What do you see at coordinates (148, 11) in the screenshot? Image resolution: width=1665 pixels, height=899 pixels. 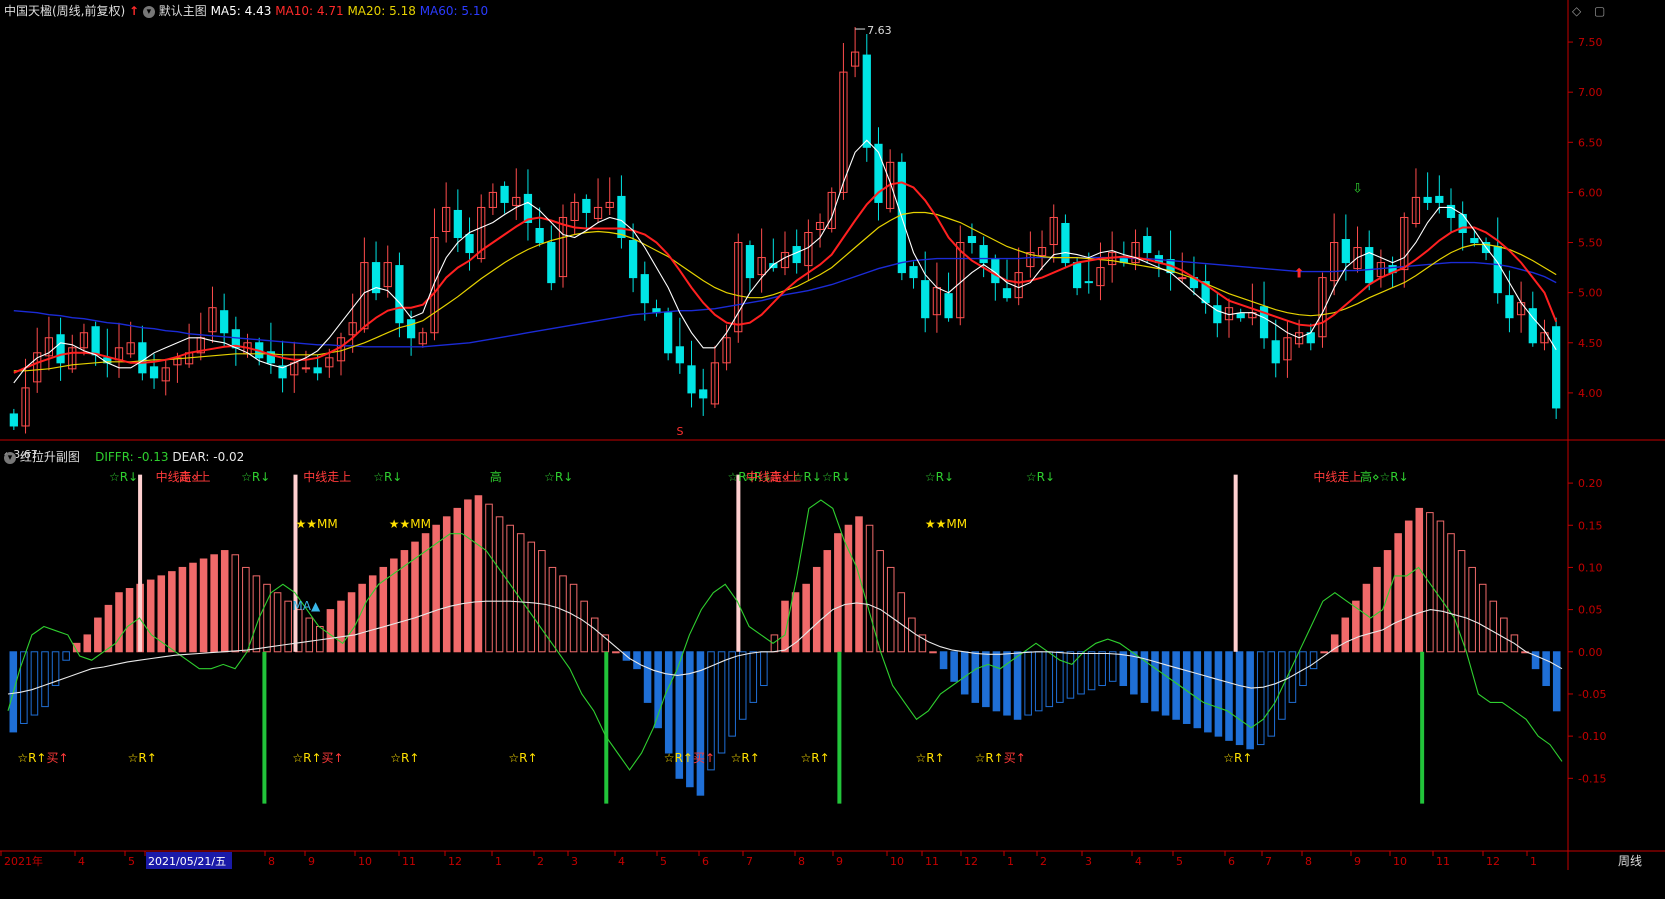 I see `chevron-down-icon: ▾` at bounding box center [148, 11].